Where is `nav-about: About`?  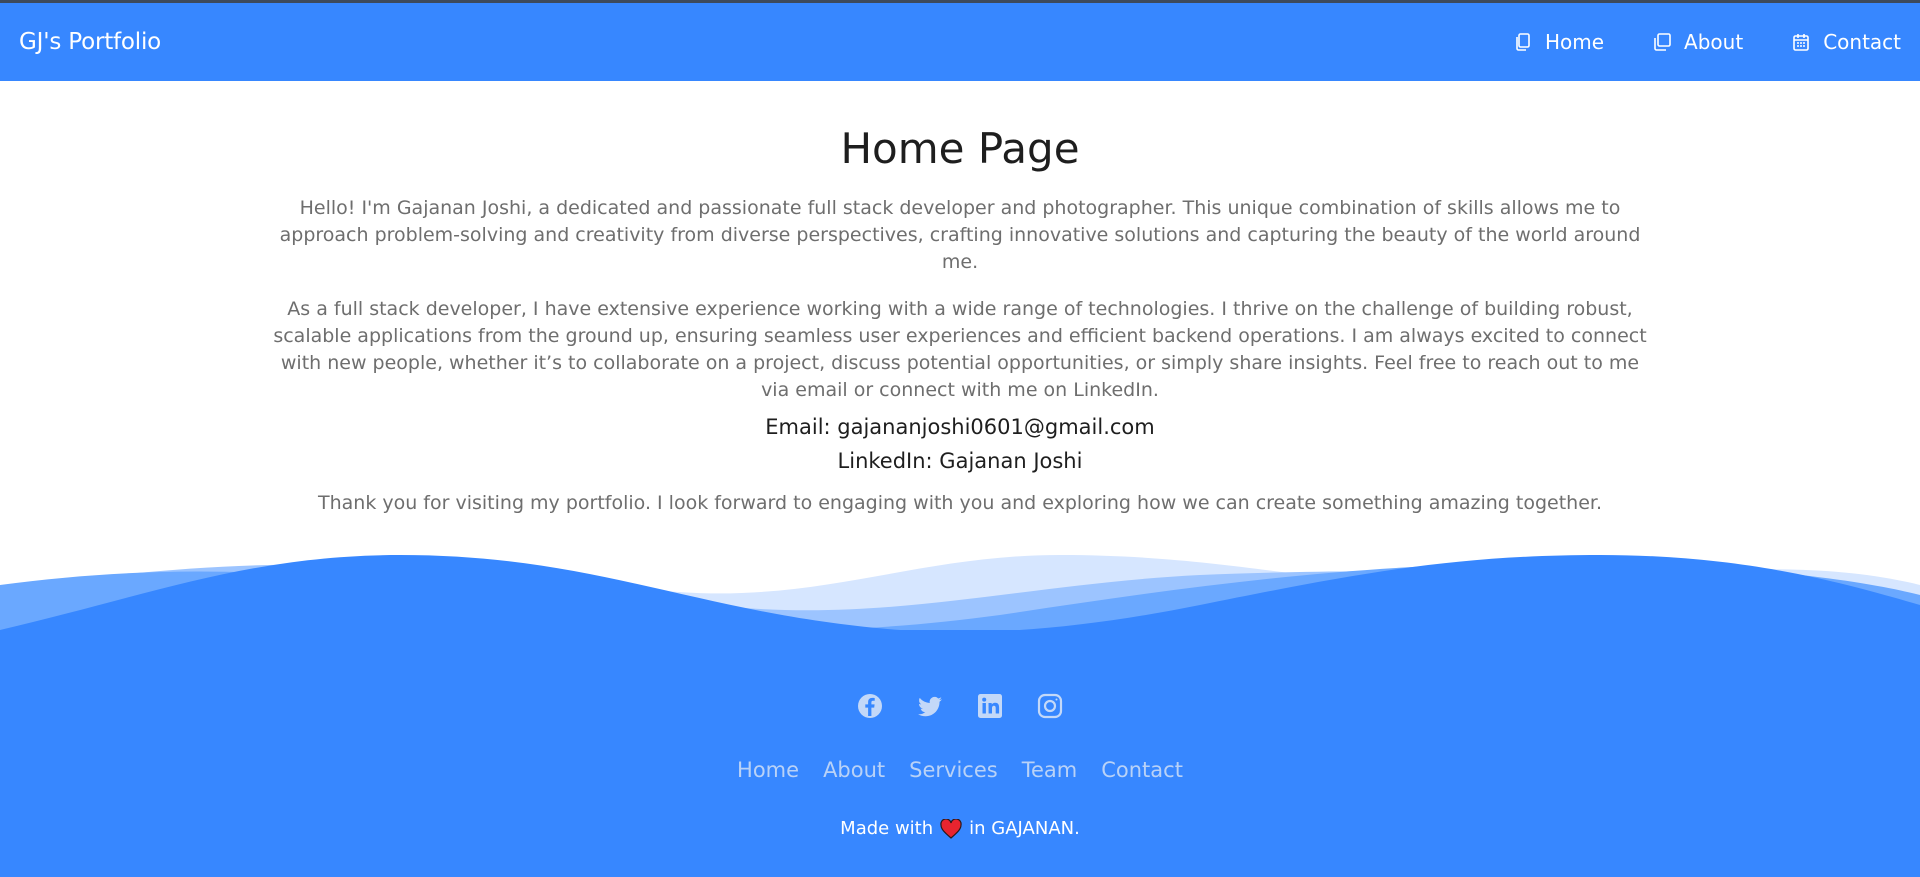 nav-about: About is located at coordinates (1697, 42).